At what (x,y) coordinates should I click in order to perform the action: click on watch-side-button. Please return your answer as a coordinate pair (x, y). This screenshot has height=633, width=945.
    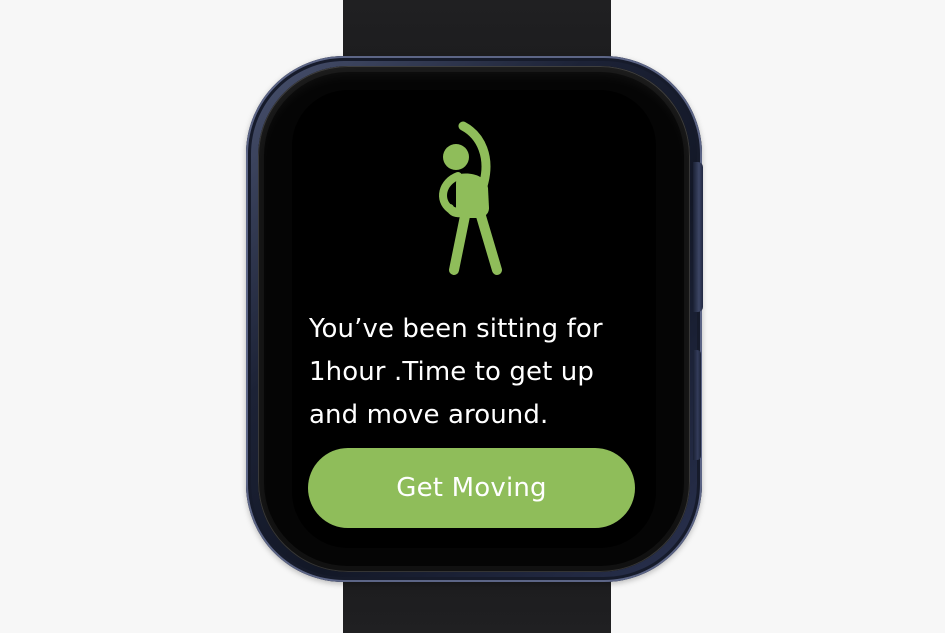
    Looking at the image, I should click on (697, 405).